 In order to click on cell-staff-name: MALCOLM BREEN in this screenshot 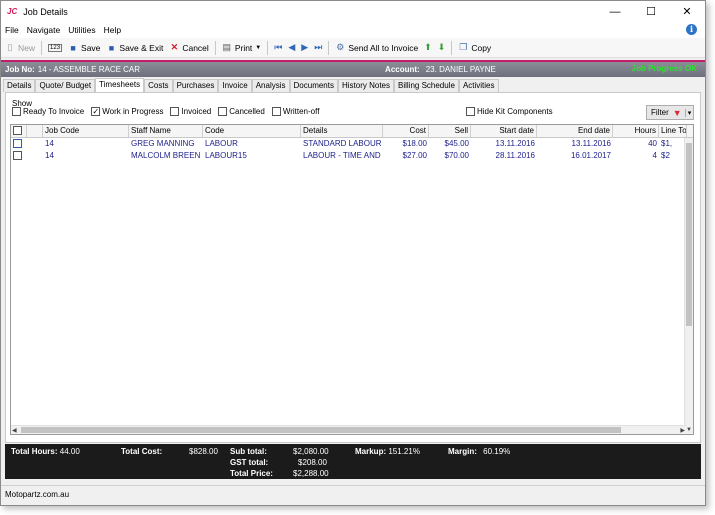, I will do `click(166, 155)`.